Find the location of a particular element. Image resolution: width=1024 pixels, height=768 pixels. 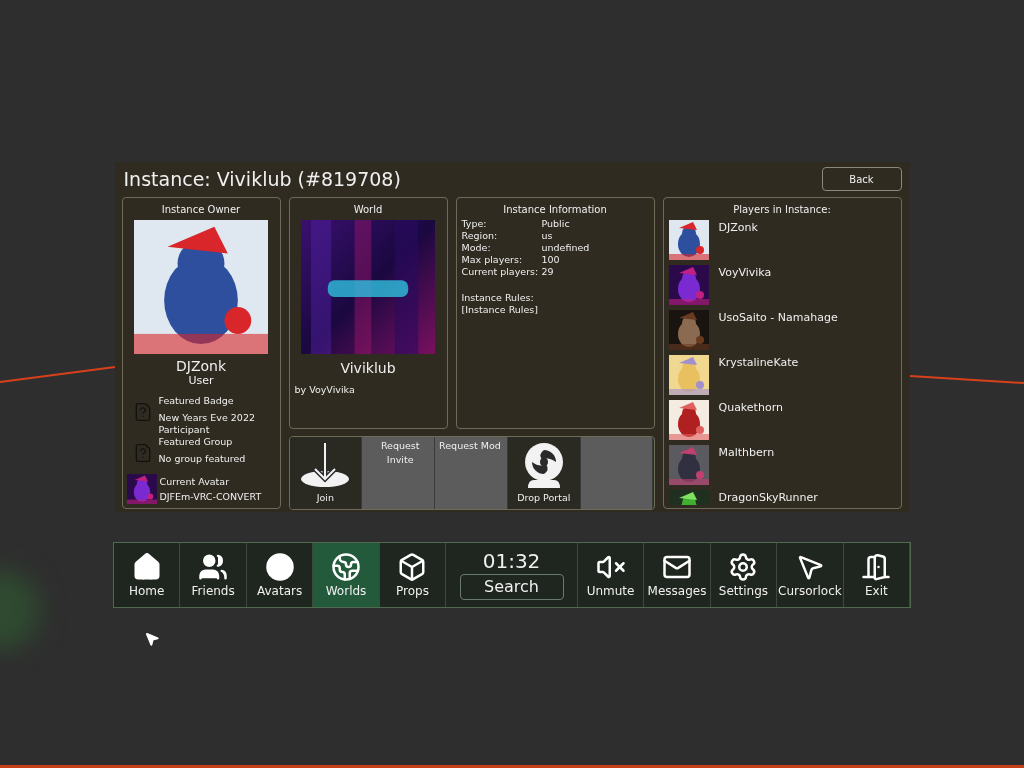

nav-button: Props is located at coordinates (413, 575).